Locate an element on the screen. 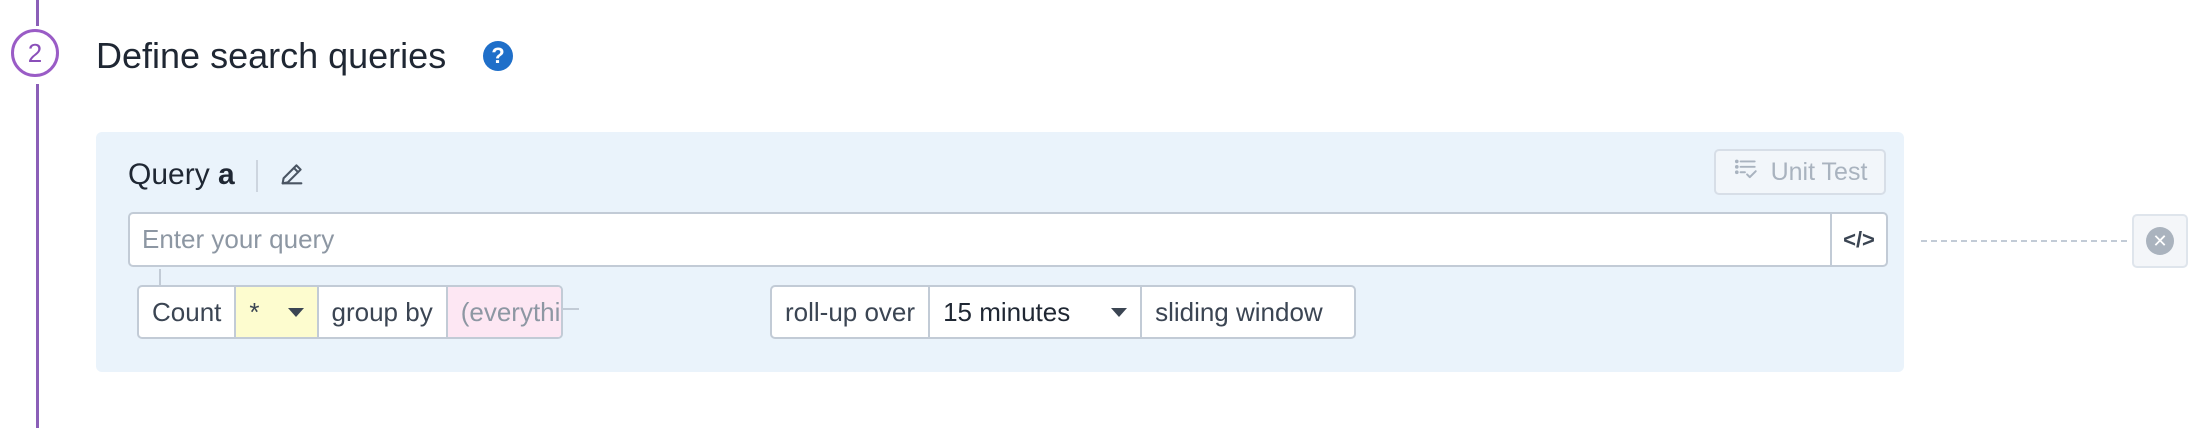 Image resolution: width=2208 pixels, height=428 pixels. rollup-label: roll-up over is located at coordinates (850, 312).